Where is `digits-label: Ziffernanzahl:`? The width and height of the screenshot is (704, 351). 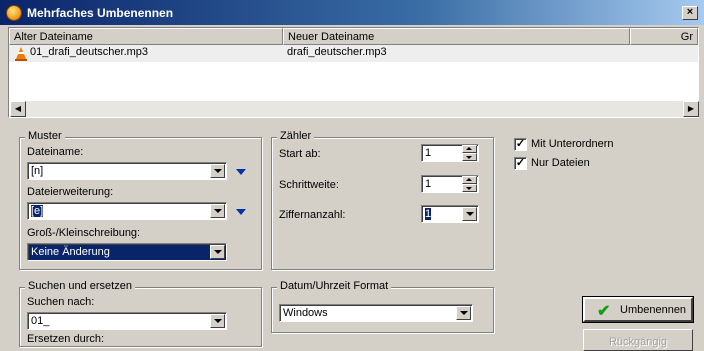 digits-label: Ziffernanzahl: is located at coordinates (312, 215).